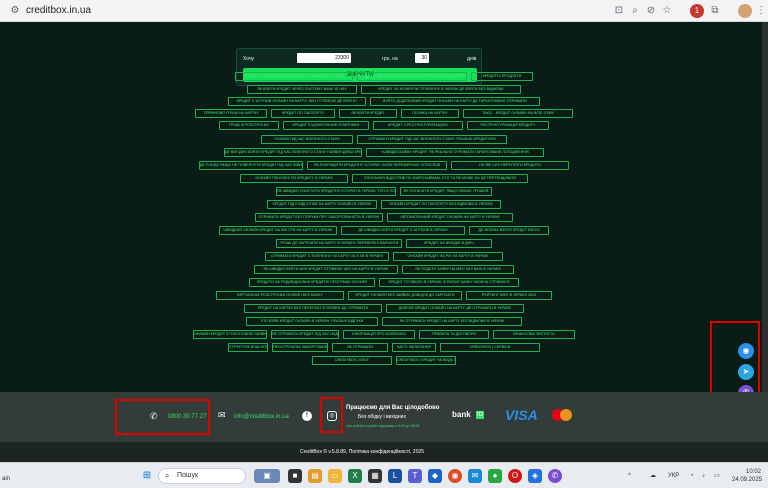  What do you see at coordinates (697, 11) in the screenshot?
I see `extension-badge-icon: 1` at bounding box center [697, 11].